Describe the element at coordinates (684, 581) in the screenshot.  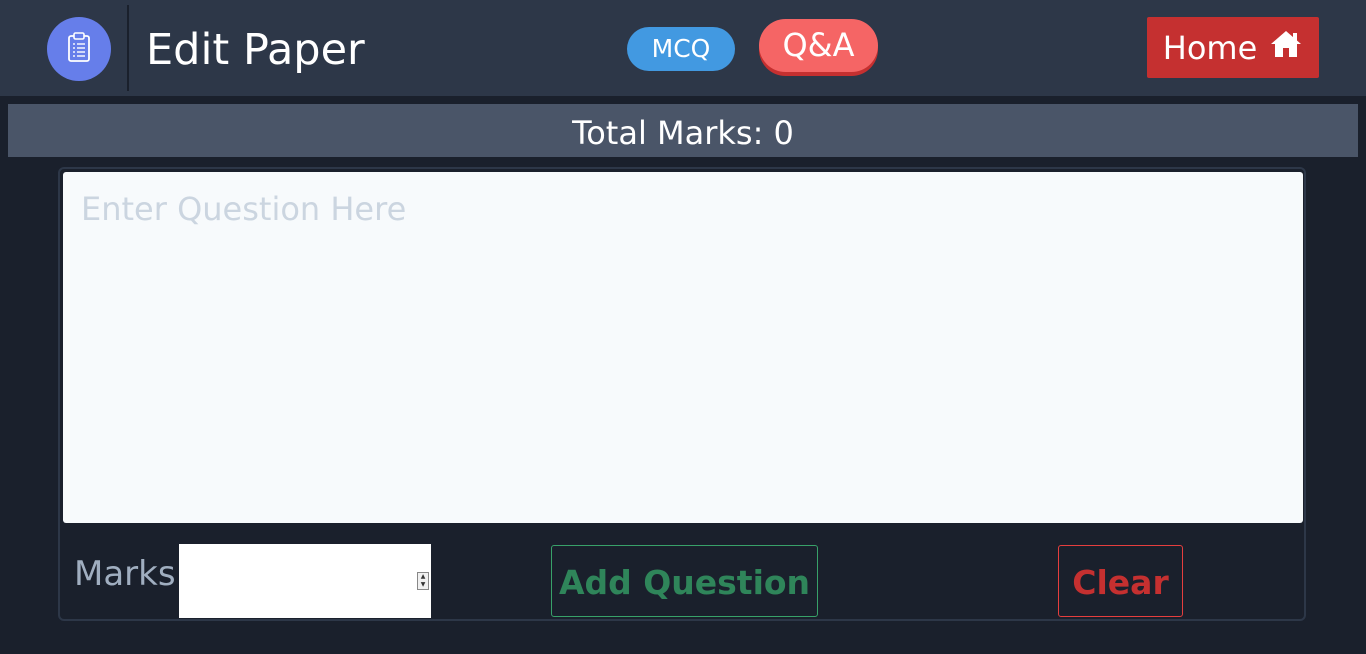
I see `add-question-button: Add Question` at that location.